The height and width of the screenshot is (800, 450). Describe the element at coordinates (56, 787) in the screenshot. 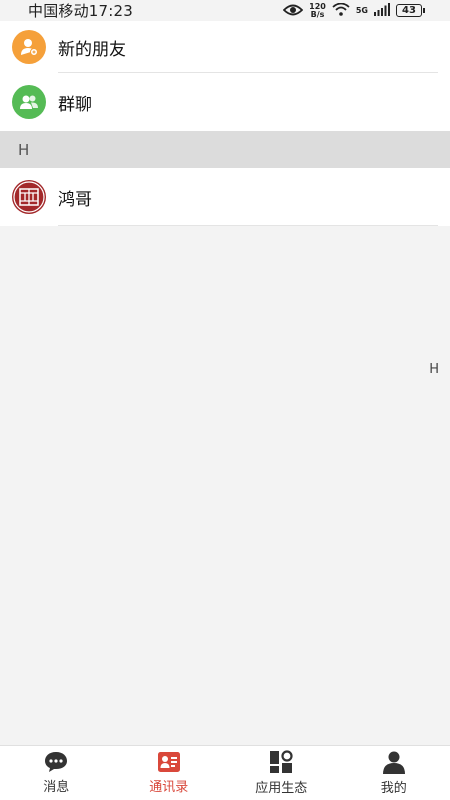

I see `tab-label: 消息` at that location.